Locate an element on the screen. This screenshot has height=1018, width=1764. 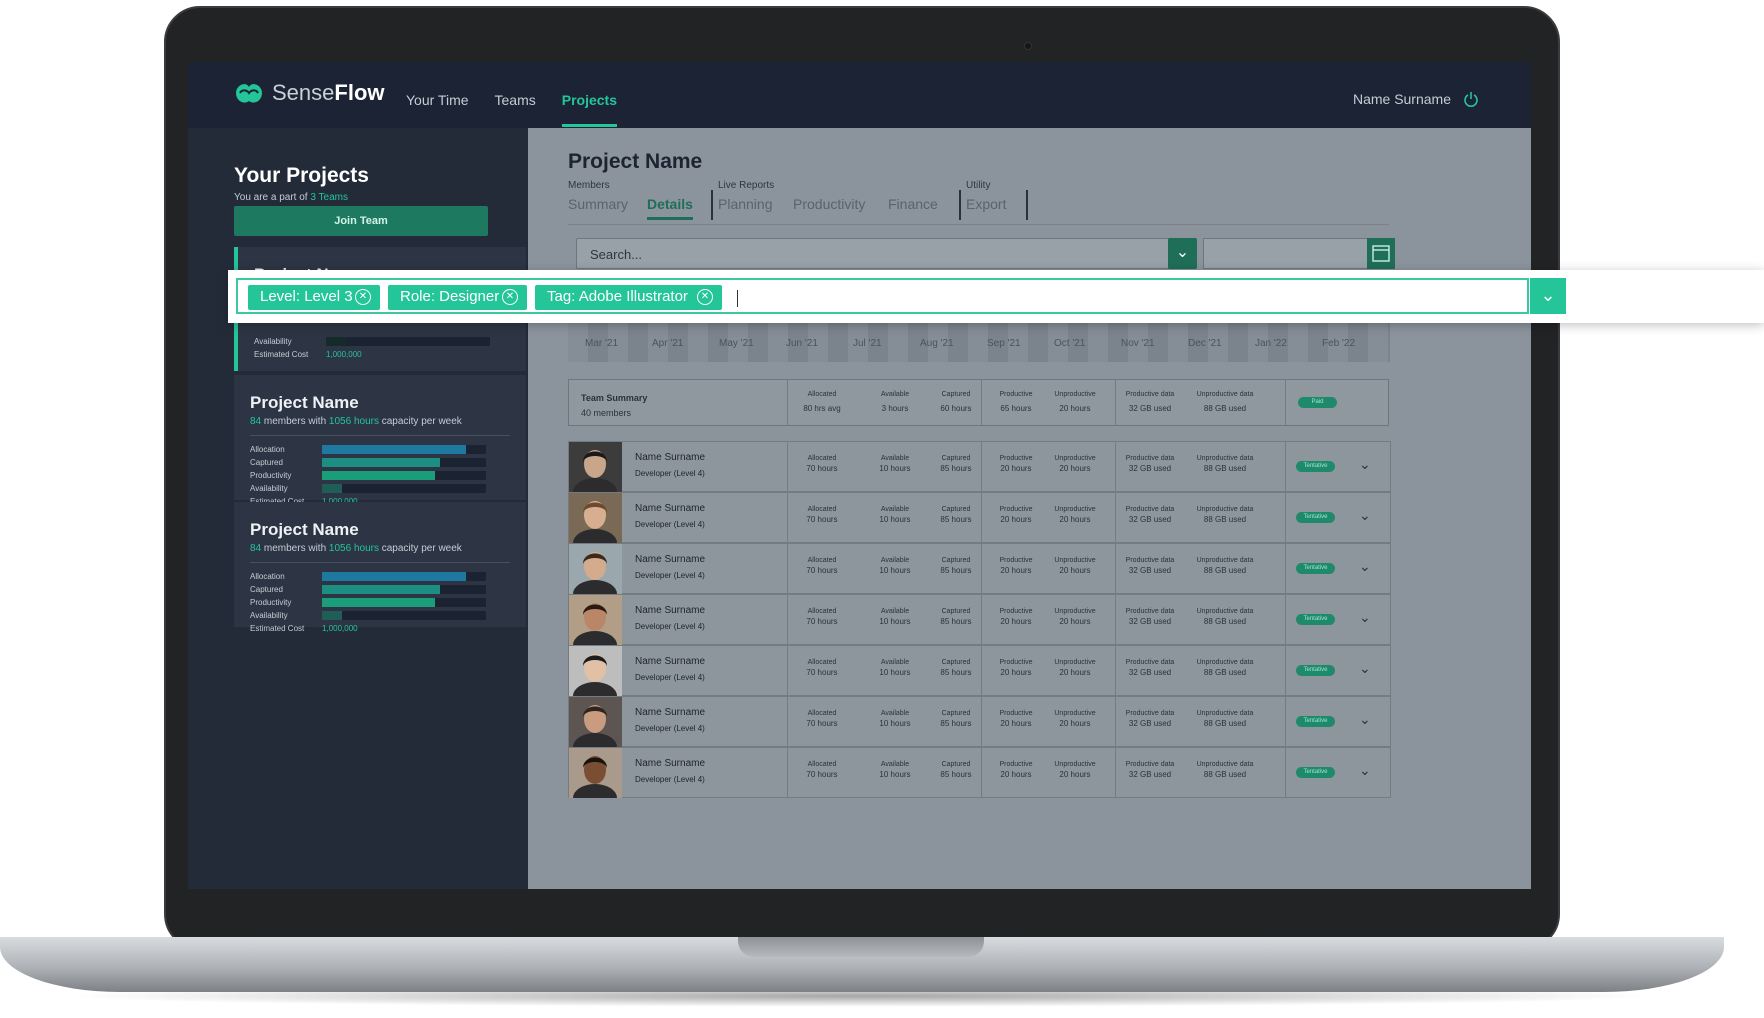
calendar-button is located at coordinates (1381, 253).